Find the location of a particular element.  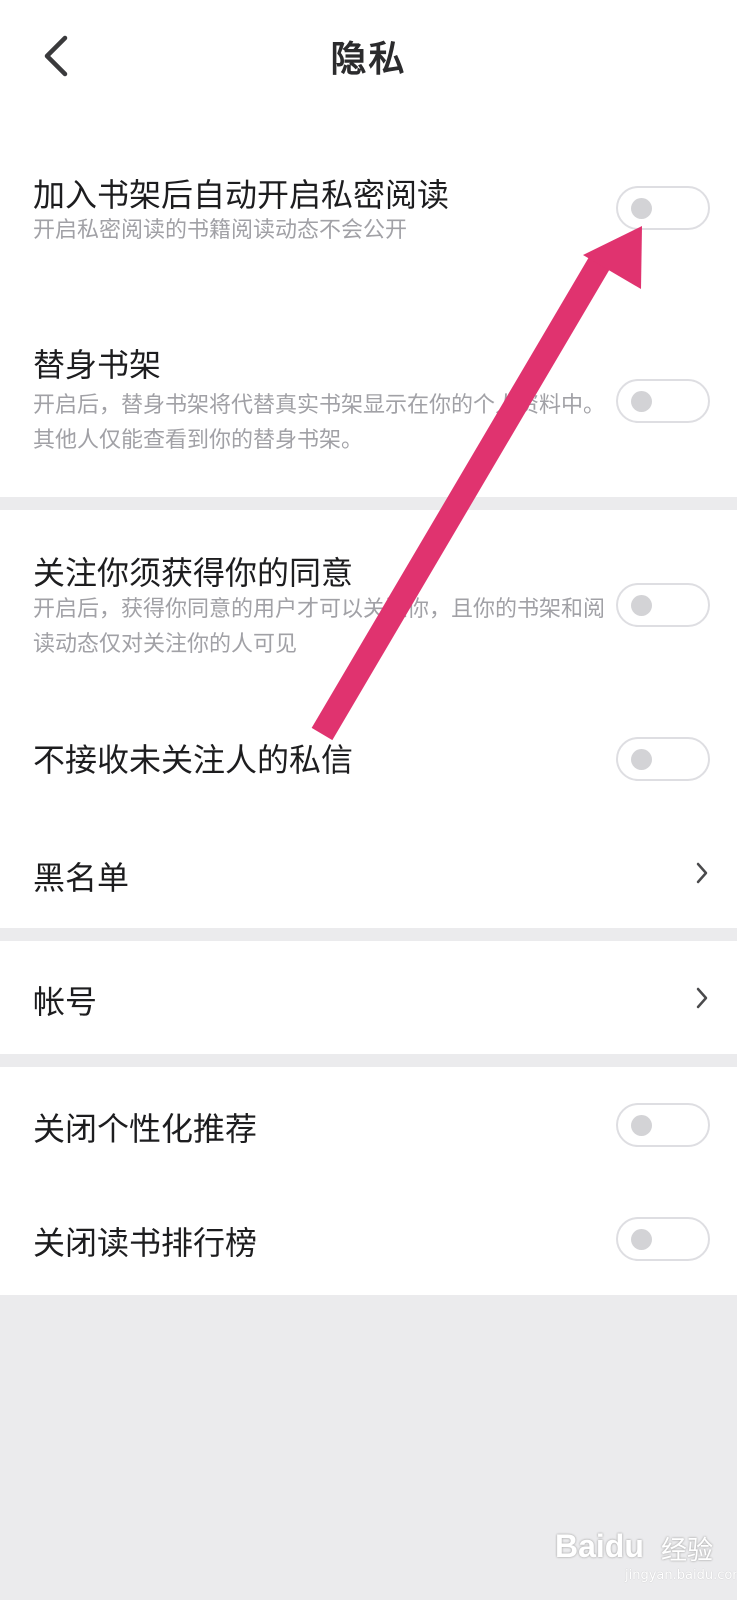

disable-personalized-toggle is located at coordinates (663, 1125).